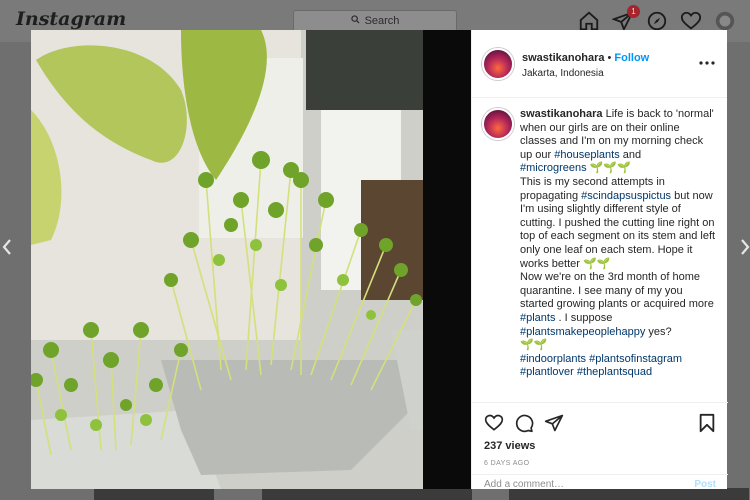  What do you see at coordinates (382, 21) in the screenshot?
I see `search-placeholder: Search` at bounding box center [382, 21].